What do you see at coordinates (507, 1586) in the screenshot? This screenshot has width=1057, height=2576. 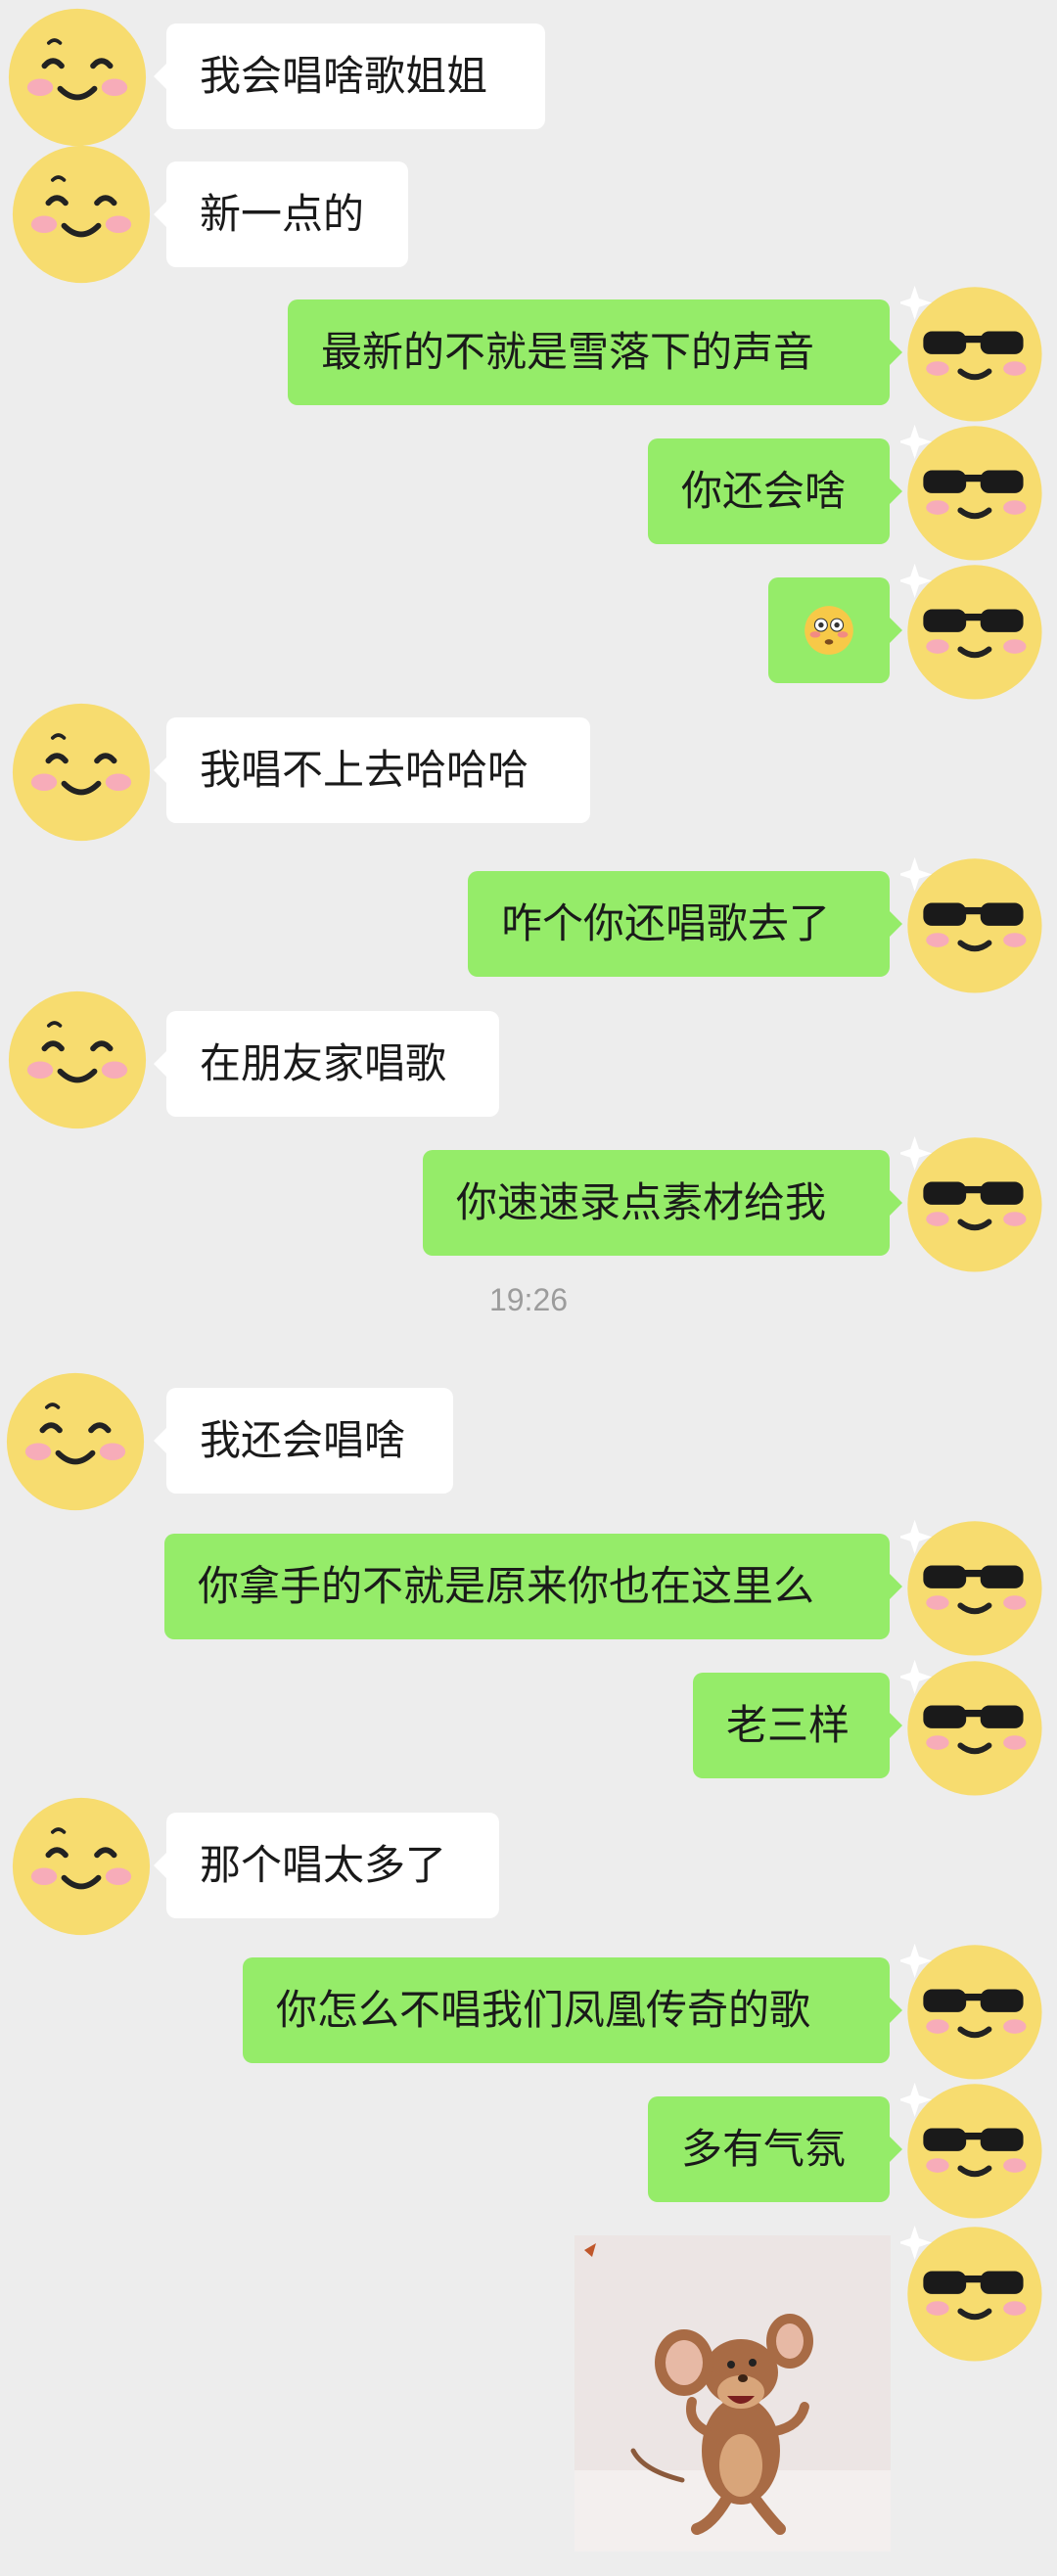 I see `message-text: 你拿手的不就是原来你也在这里么` at bounding box center [507, 1586].